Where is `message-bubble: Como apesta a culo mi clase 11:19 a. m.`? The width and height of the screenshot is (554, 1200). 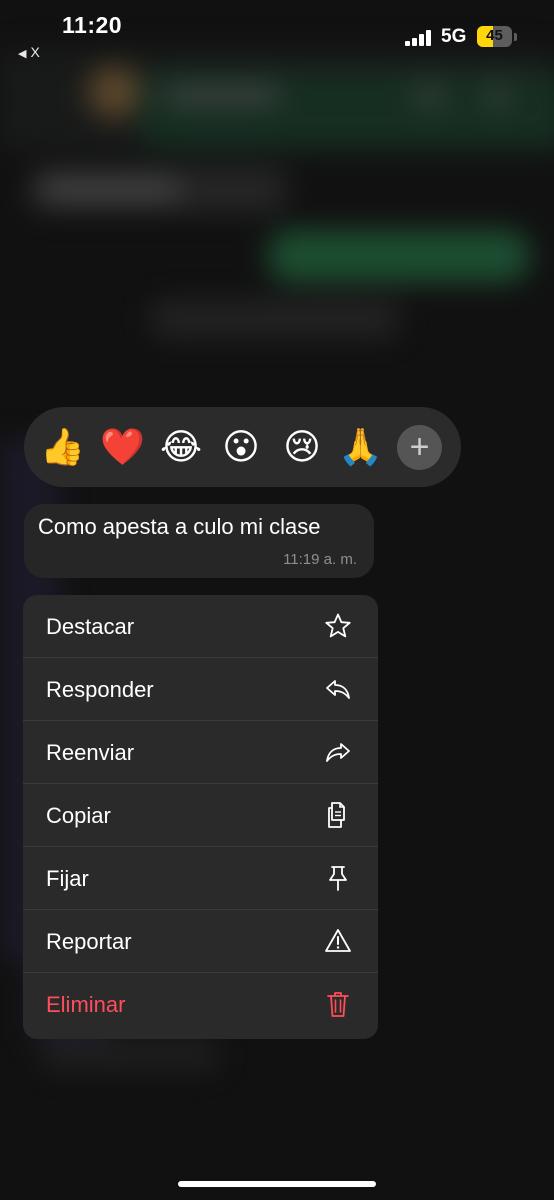 message-bubble: Como apesta a culo mi clase 11:19 a. m. is located at coordinates (199, 541).